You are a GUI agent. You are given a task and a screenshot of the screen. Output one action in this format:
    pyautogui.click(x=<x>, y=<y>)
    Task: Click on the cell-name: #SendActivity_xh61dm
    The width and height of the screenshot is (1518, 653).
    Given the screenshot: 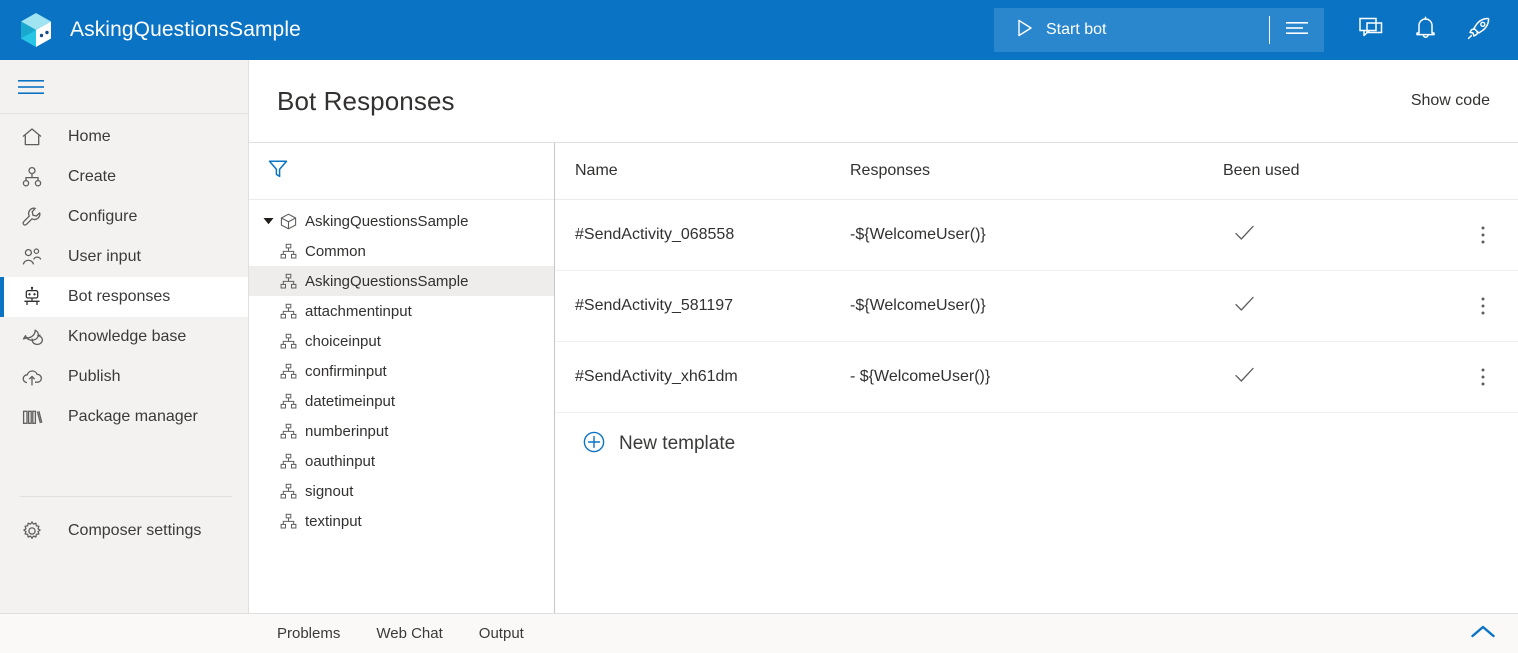 What is the action you would take?
    pyautogui.click(x=656, y=376)
    